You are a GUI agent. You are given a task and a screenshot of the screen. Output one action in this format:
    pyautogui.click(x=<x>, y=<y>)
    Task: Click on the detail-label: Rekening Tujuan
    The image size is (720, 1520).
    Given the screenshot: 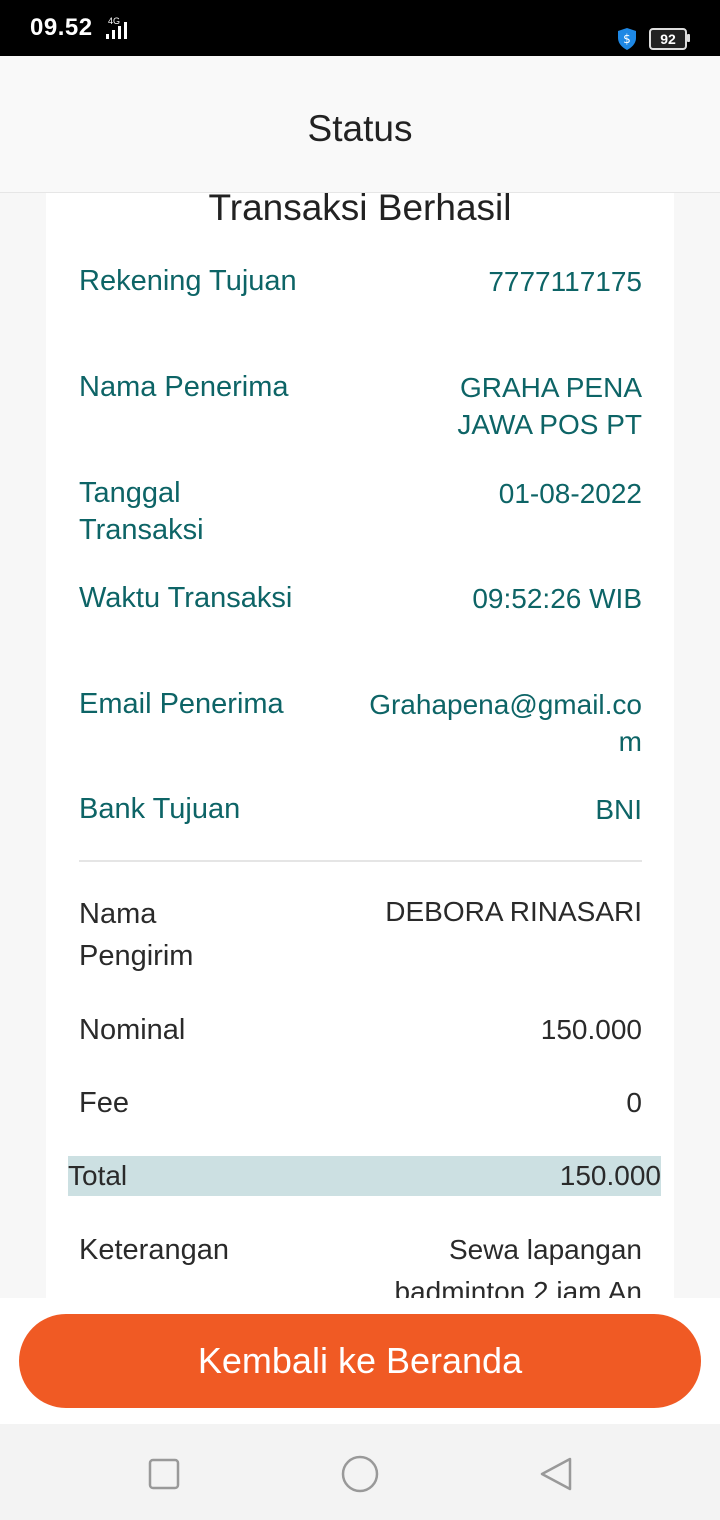 What is the action you would take?
    pyautogui.click(x=188, y=281)
    